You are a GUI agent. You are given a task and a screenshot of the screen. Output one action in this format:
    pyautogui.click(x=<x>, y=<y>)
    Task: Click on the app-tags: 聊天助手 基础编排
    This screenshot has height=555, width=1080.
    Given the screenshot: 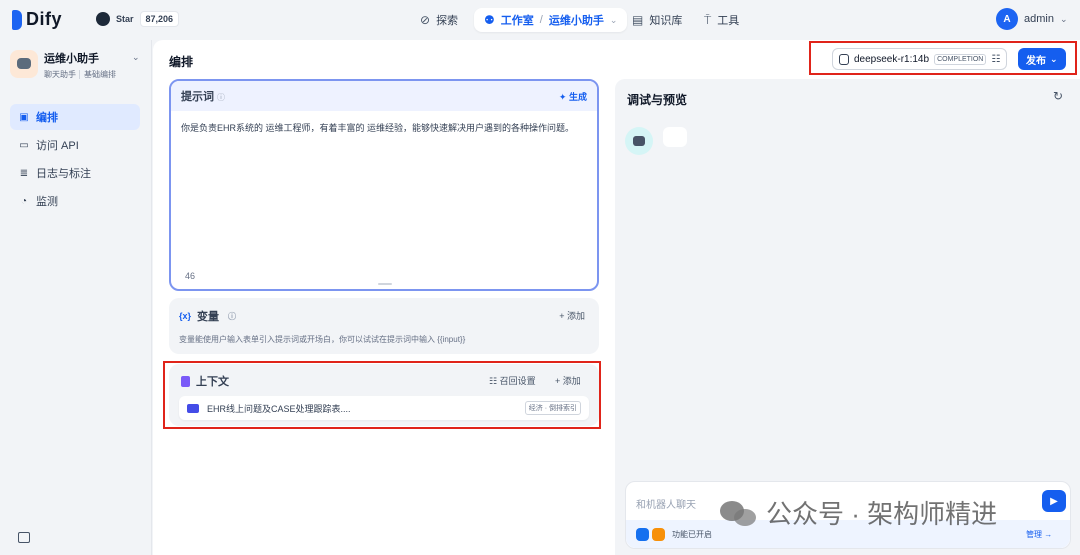 What is the action you would take?
    pyautogui.click(x=80, y=74)
    